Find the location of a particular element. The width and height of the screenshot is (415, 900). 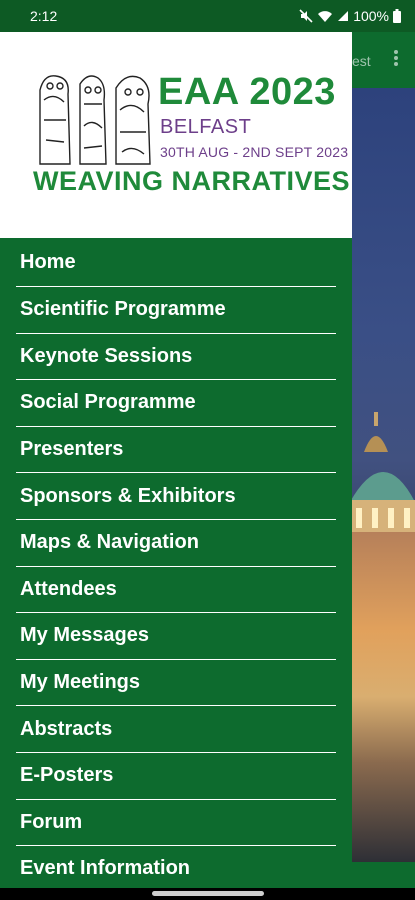

background-toolbar-partial-text: est is located at coordinates (361, 61).